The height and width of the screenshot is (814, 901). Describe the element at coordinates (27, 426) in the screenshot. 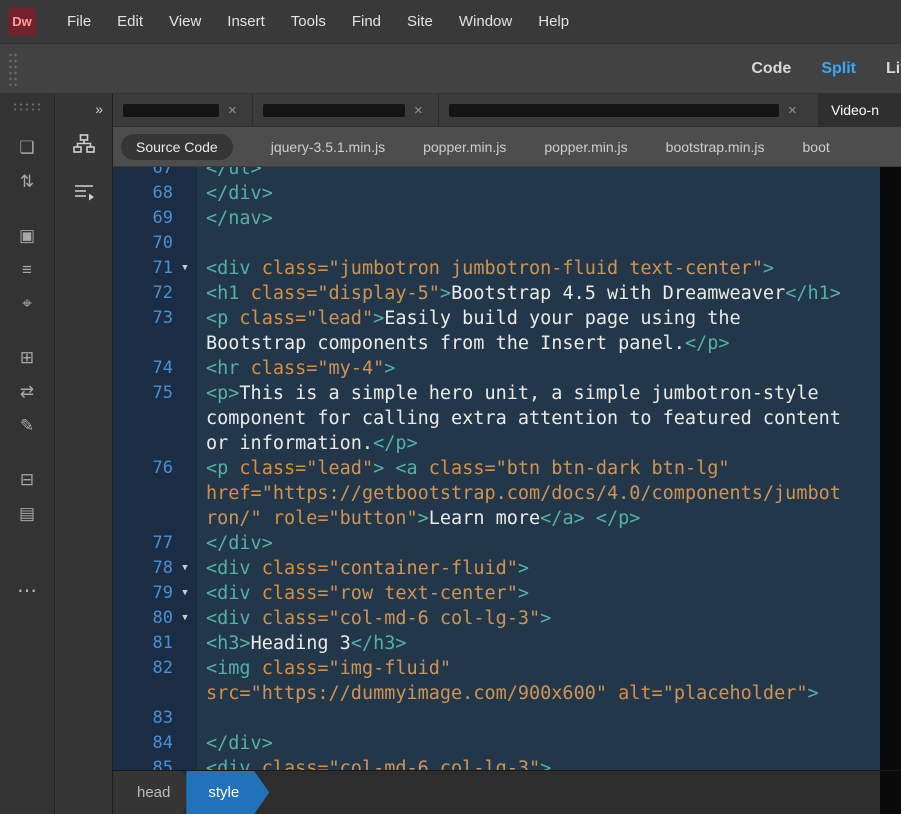

I see `pencil-icon: ✎` at that location.